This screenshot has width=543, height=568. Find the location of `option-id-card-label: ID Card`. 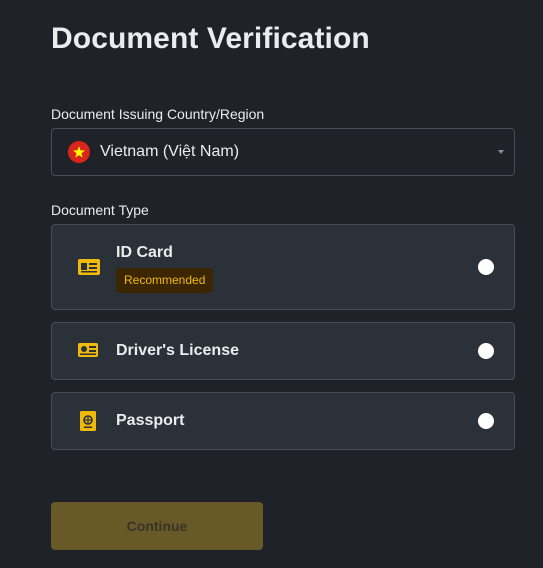

option-id-card-label: ID Card is located at coordinates (144, 252).